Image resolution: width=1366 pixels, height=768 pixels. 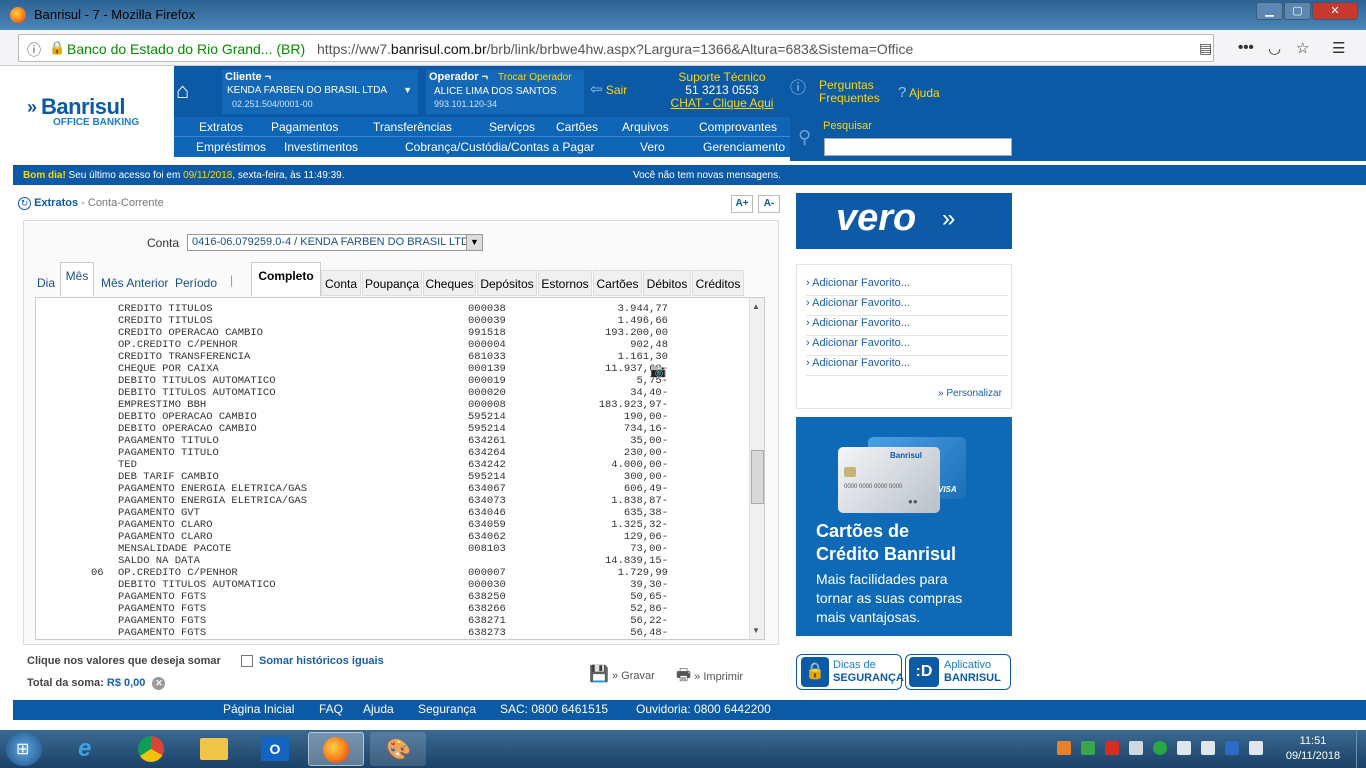 I want to click on imprimir-button: 🖶 » Imprimir, so click(x=709, y=677).